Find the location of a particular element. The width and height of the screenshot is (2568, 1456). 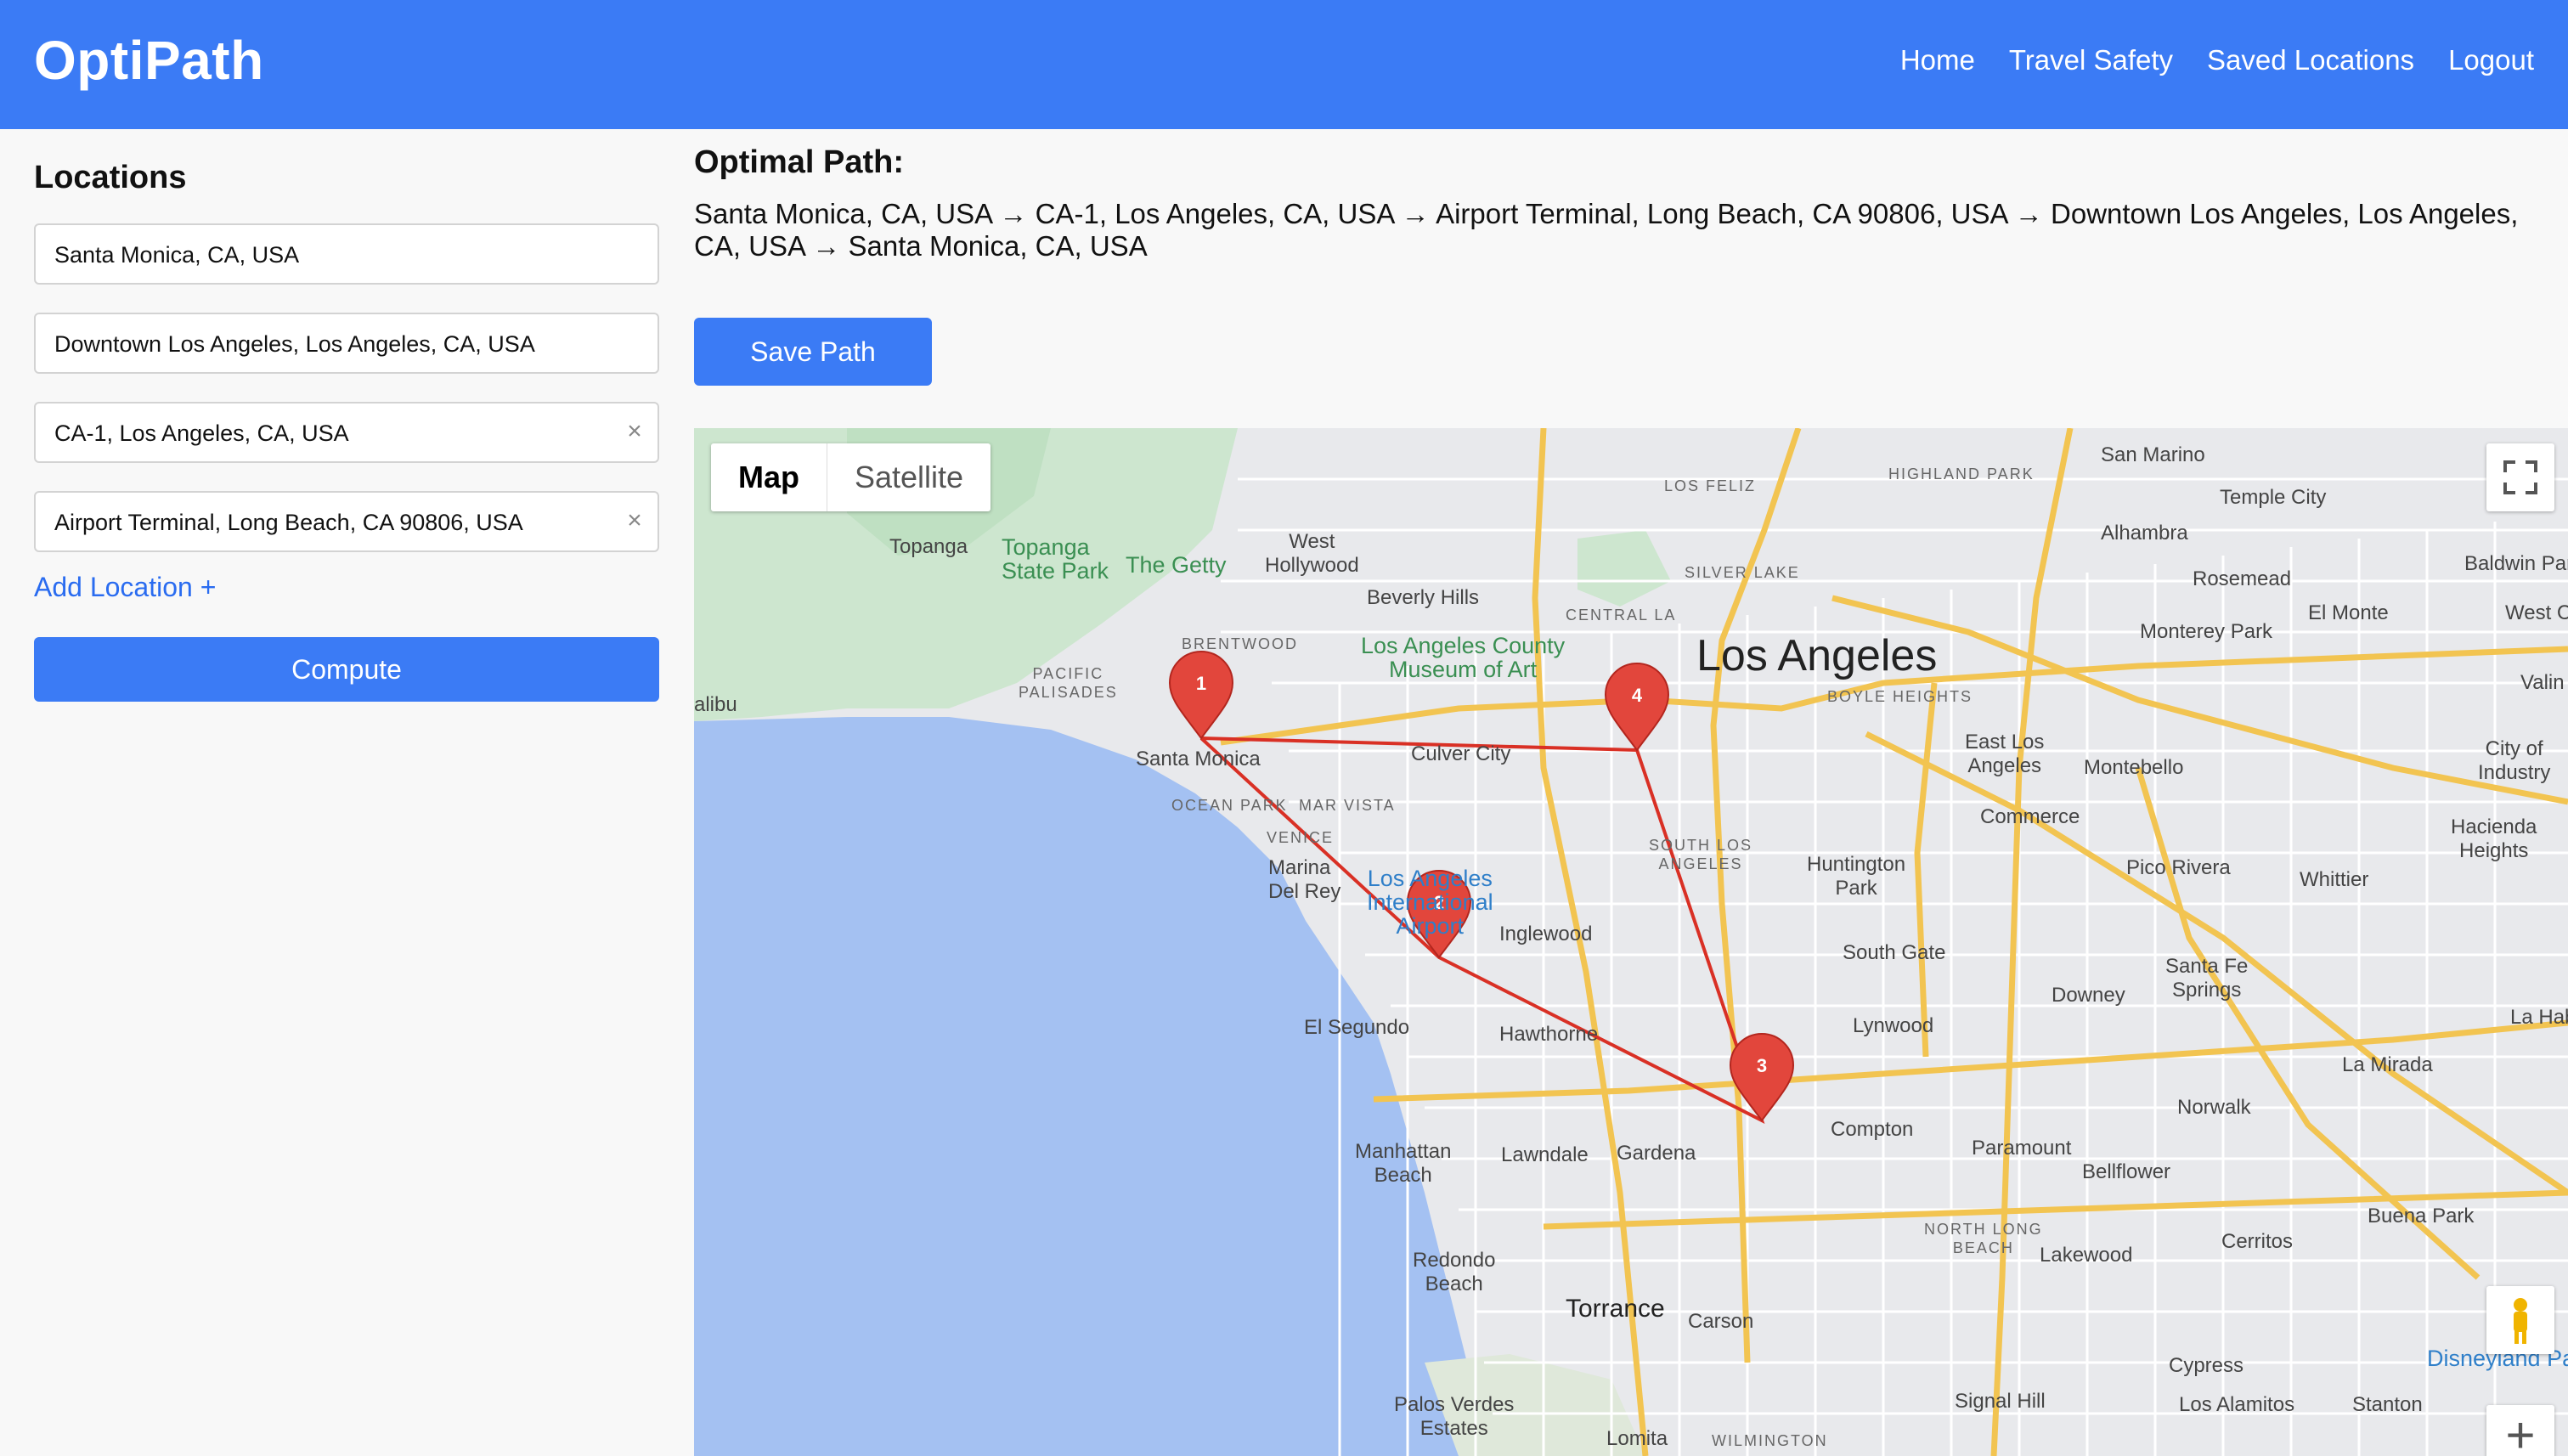

label-mar-vista: MAR VISTA is located at coordinates (1347, 806).